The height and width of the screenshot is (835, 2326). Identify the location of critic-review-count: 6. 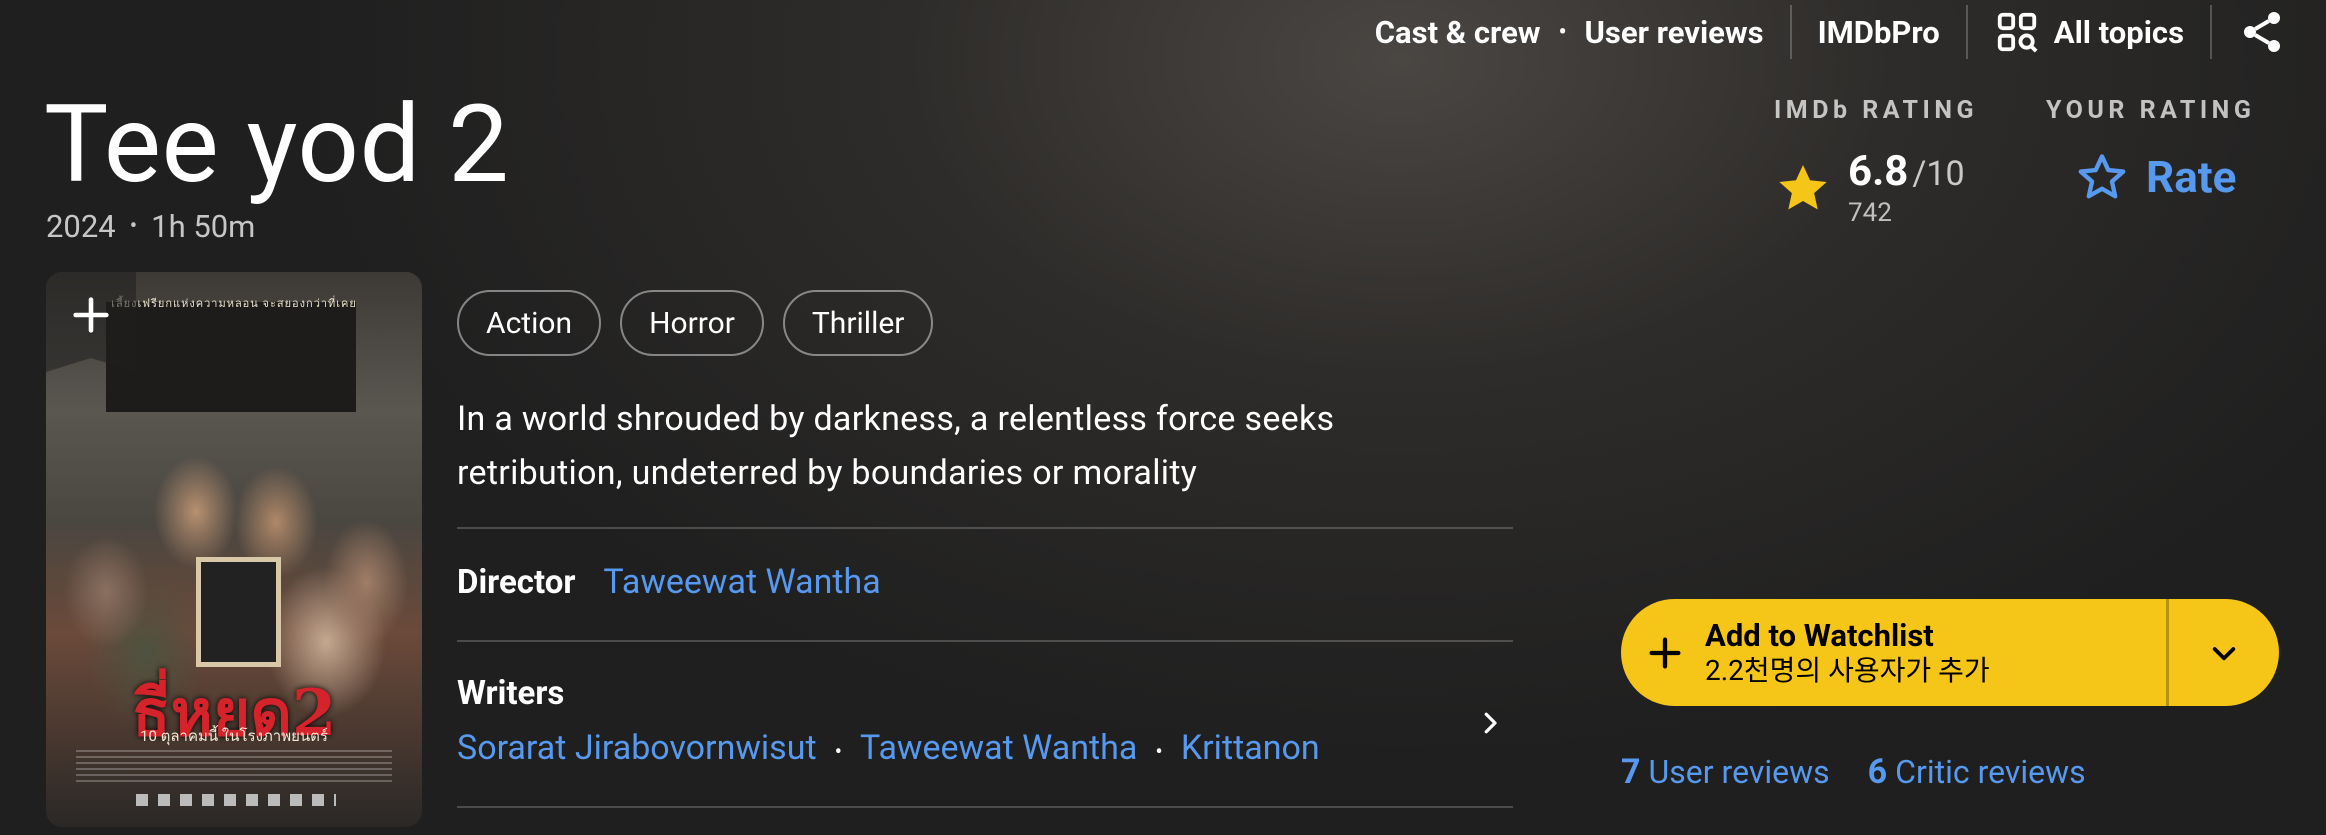
(1877, 772).